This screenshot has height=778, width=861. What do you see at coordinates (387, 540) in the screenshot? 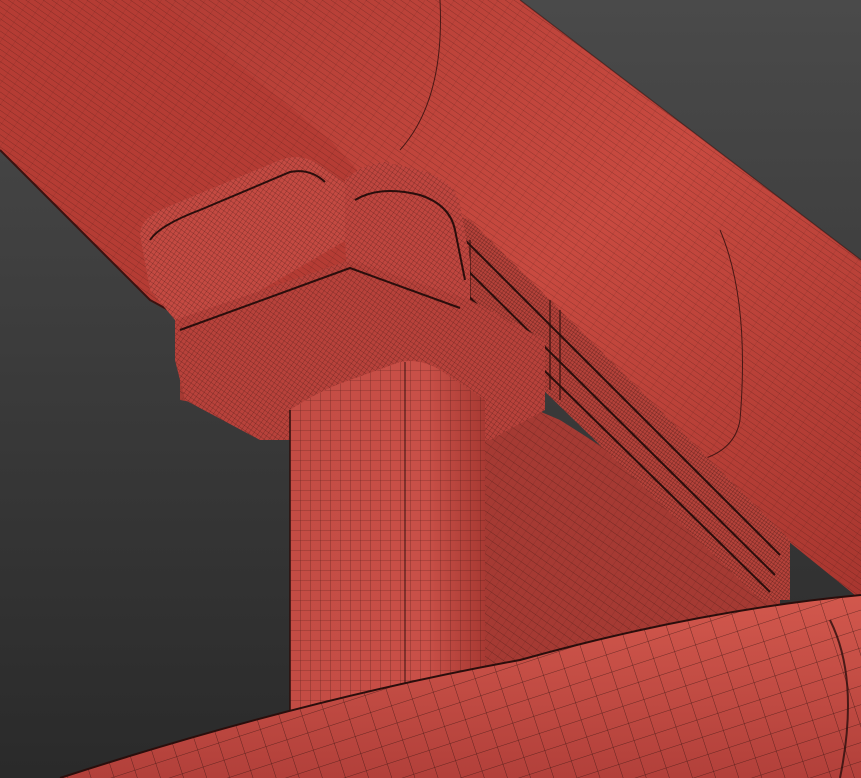
I see `vertical-post` at bounding box center [387, 540].